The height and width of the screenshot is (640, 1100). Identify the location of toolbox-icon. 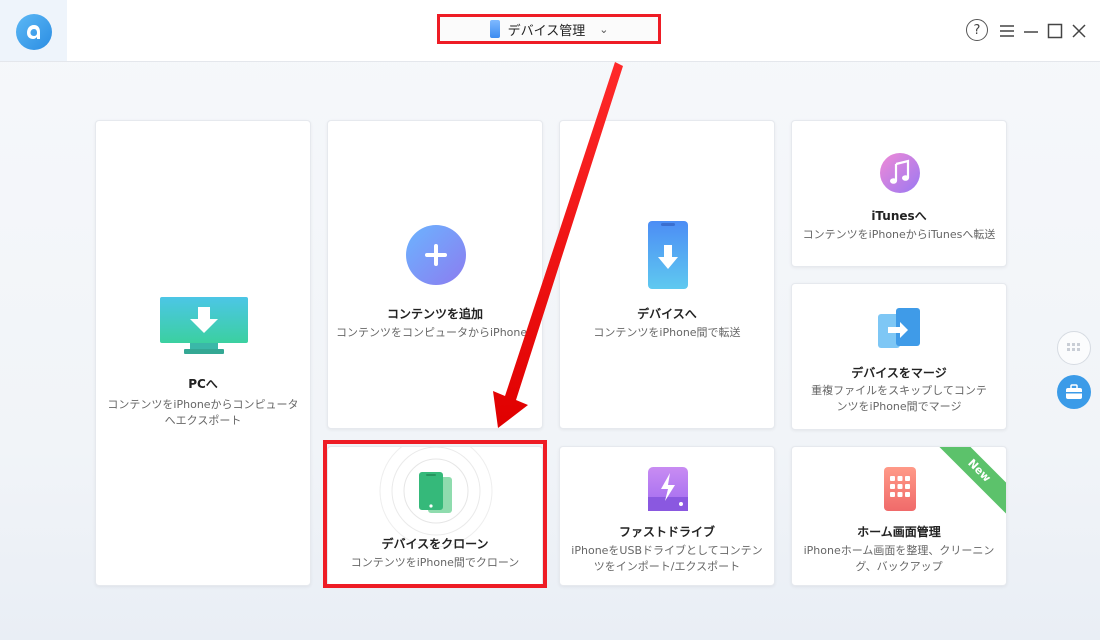
(1074, 391).